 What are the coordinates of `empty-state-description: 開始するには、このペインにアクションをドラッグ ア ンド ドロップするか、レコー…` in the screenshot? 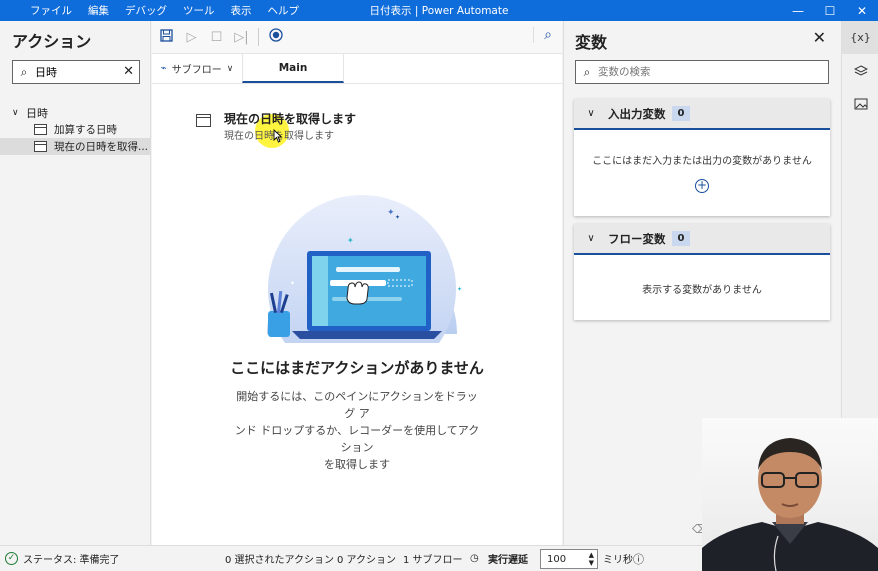 It's located at (357, 430).